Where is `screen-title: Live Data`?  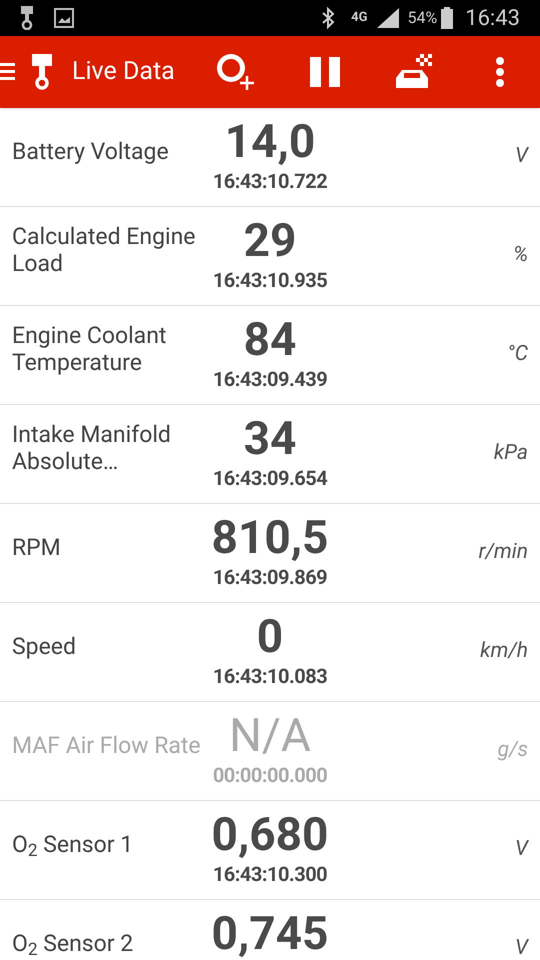 screen-title: Live Data is located at coordinates (123, 72).